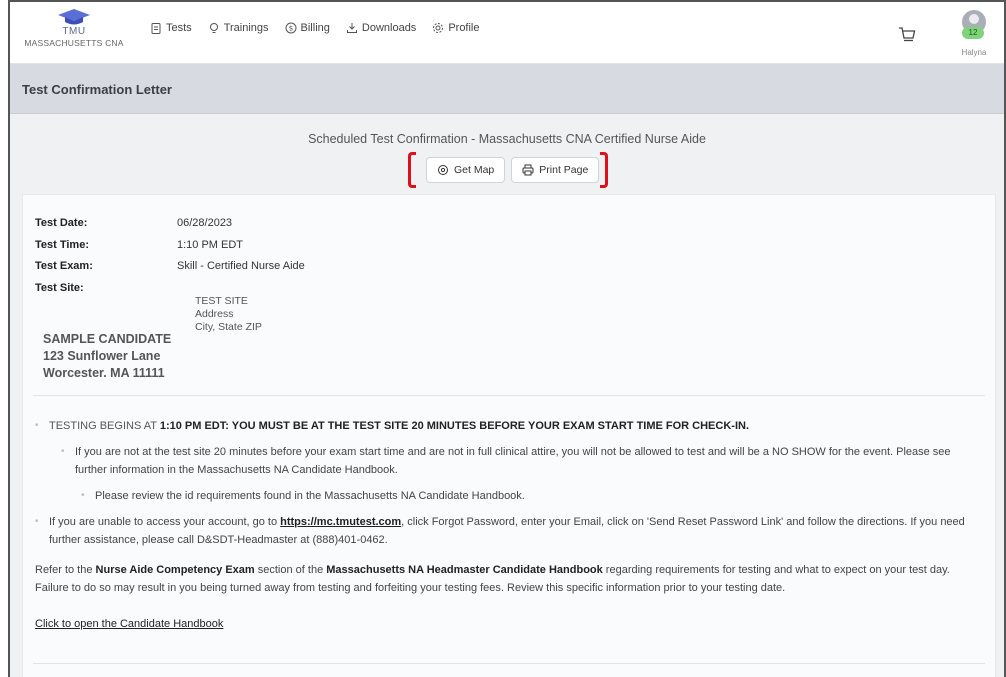 The height and width of the screenshot is (677, 1006). I want to click on nav-downloads: Downloads, so click(381, 28).